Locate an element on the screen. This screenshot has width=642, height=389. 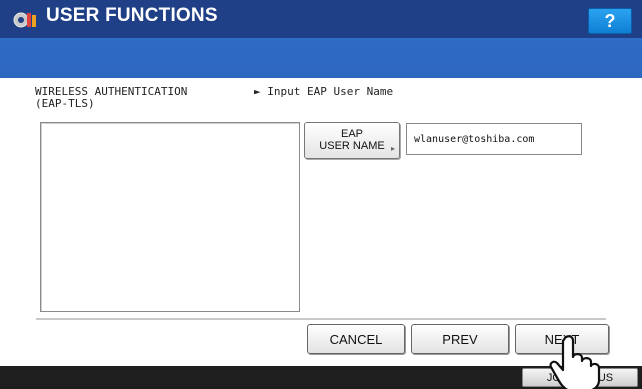
title-bar: USER FUNCTIONS ? is located at coordinates (321, 19).